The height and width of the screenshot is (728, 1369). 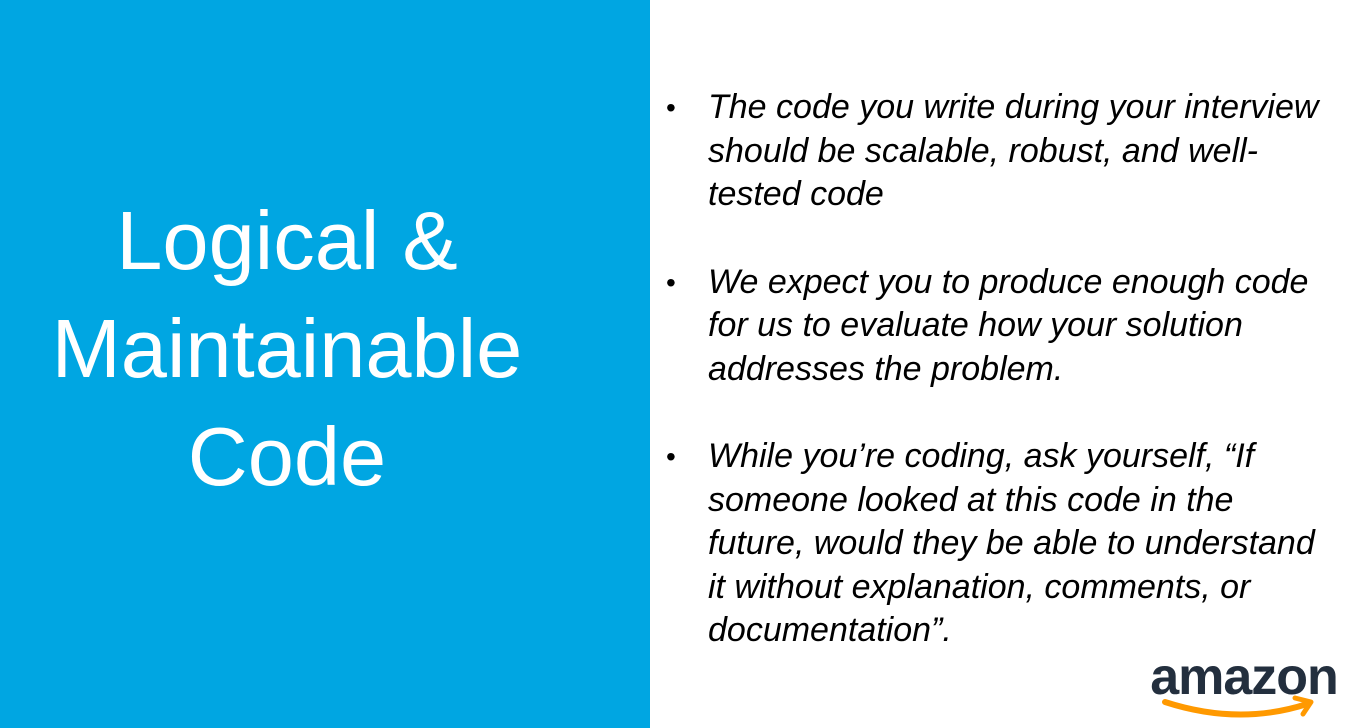 I want to click on bullet-line: future, would they be able to understand, so click(x=1011, y=543).